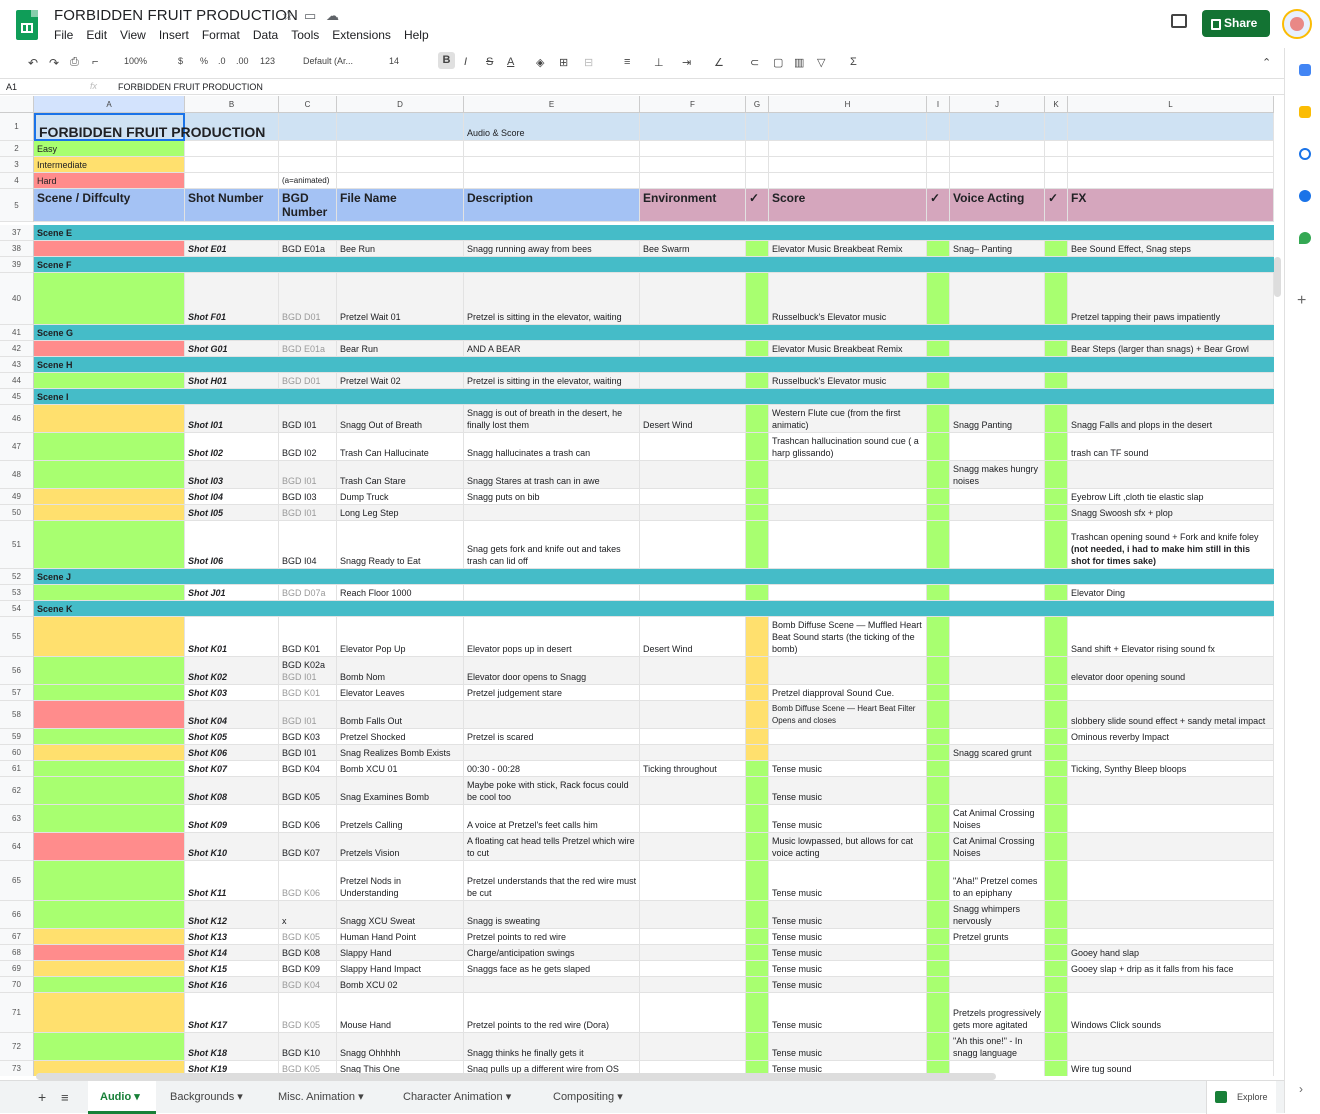 This screenshot has width=1320, height=1114. Describe the element at coordinates (174, 35) in the screenshot. I see `menu-insert: Insert` at that location.